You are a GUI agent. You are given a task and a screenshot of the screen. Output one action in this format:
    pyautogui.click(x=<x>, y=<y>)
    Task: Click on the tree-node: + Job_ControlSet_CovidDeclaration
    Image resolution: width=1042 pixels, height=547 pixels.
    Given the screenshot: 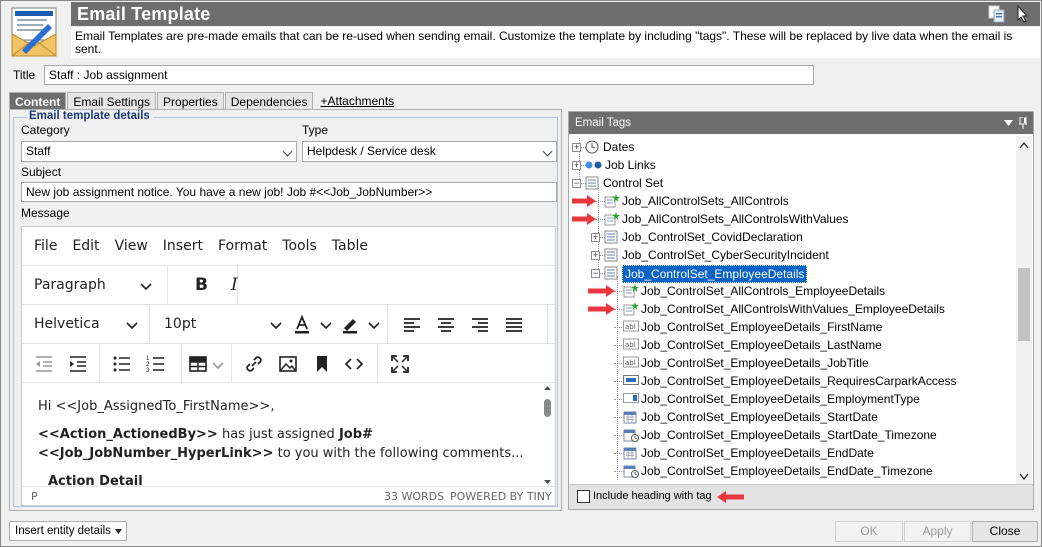 What is the action you would take?
    pyautogui.click(x=794, y=237)
    